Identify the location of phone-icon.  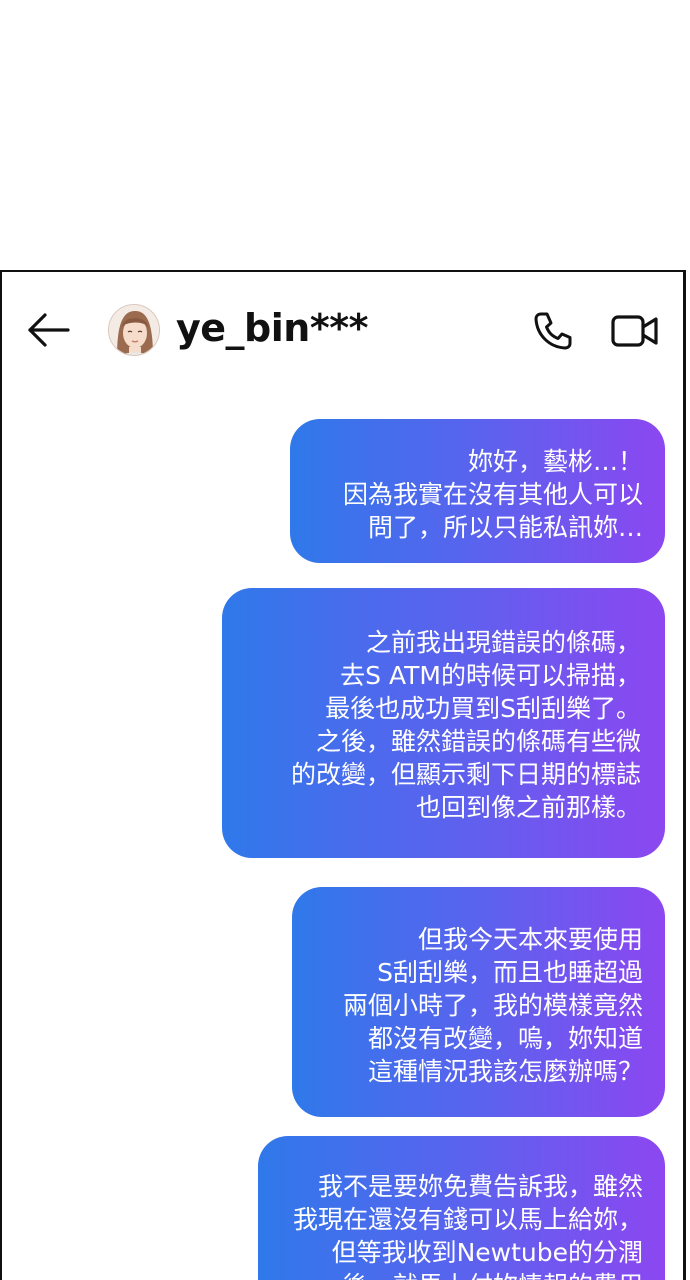
(553, 331).